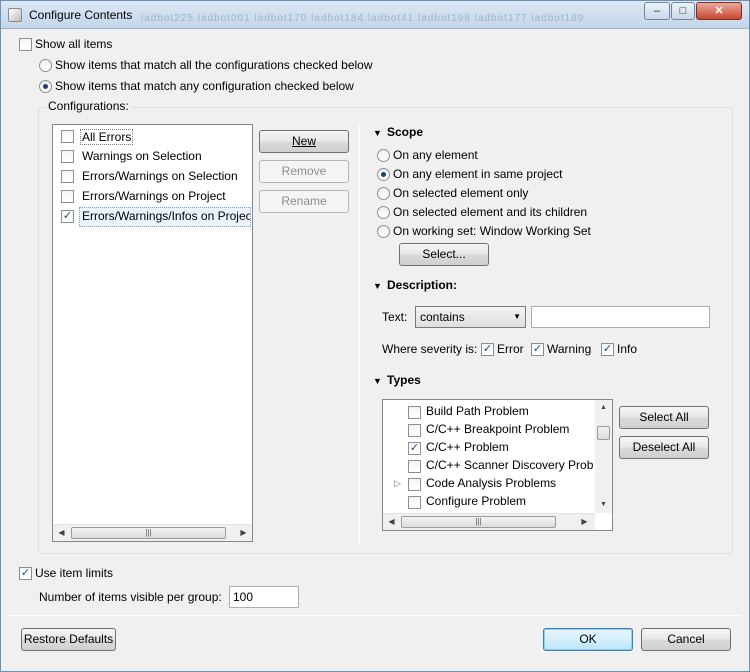  Describe the element at coordinates (74, 44) in the screenshot. I see `show-all-label: Show all items` at that location.